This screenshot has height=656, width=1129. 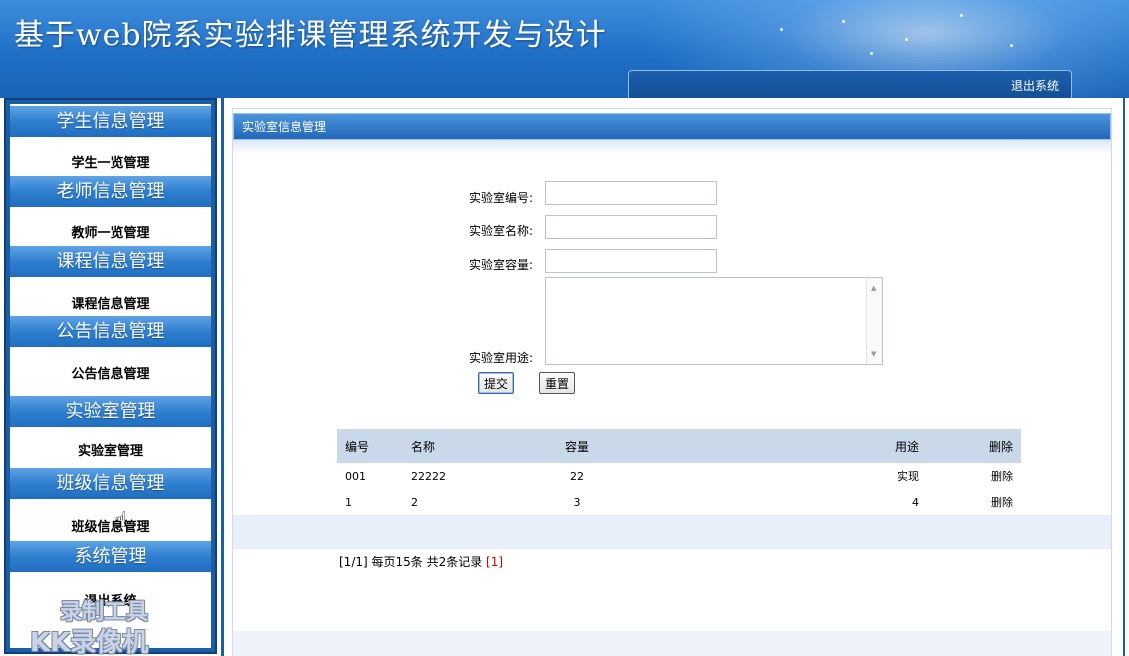 What do you see at coordinates (873, 354) in the screenshot?
I see `scroll-down-icon: ▼` at bounding box center [873, 354].